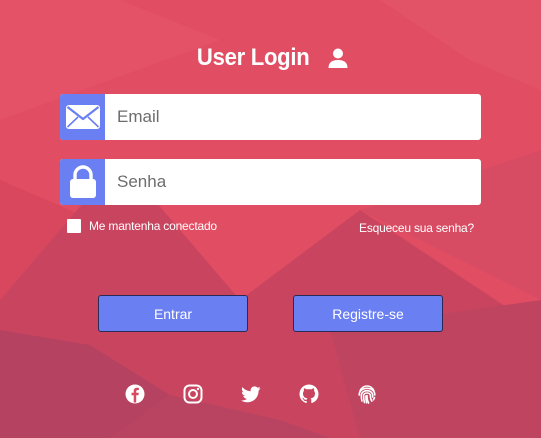  I want to click on remember-me: Me mantenha conectado, so click(142, 226).